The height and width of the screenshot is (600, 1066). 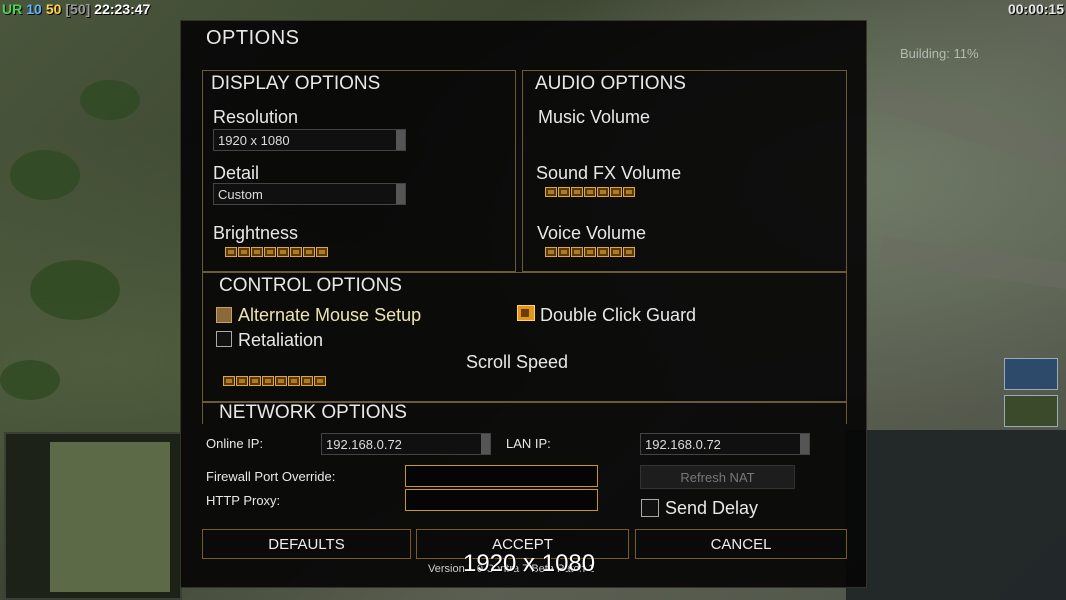 What do you see at coordinates (313, 412) in the screenshot?
I see `network-options-title: NETWORK OPTIONS` at bounding box center [313, 412].